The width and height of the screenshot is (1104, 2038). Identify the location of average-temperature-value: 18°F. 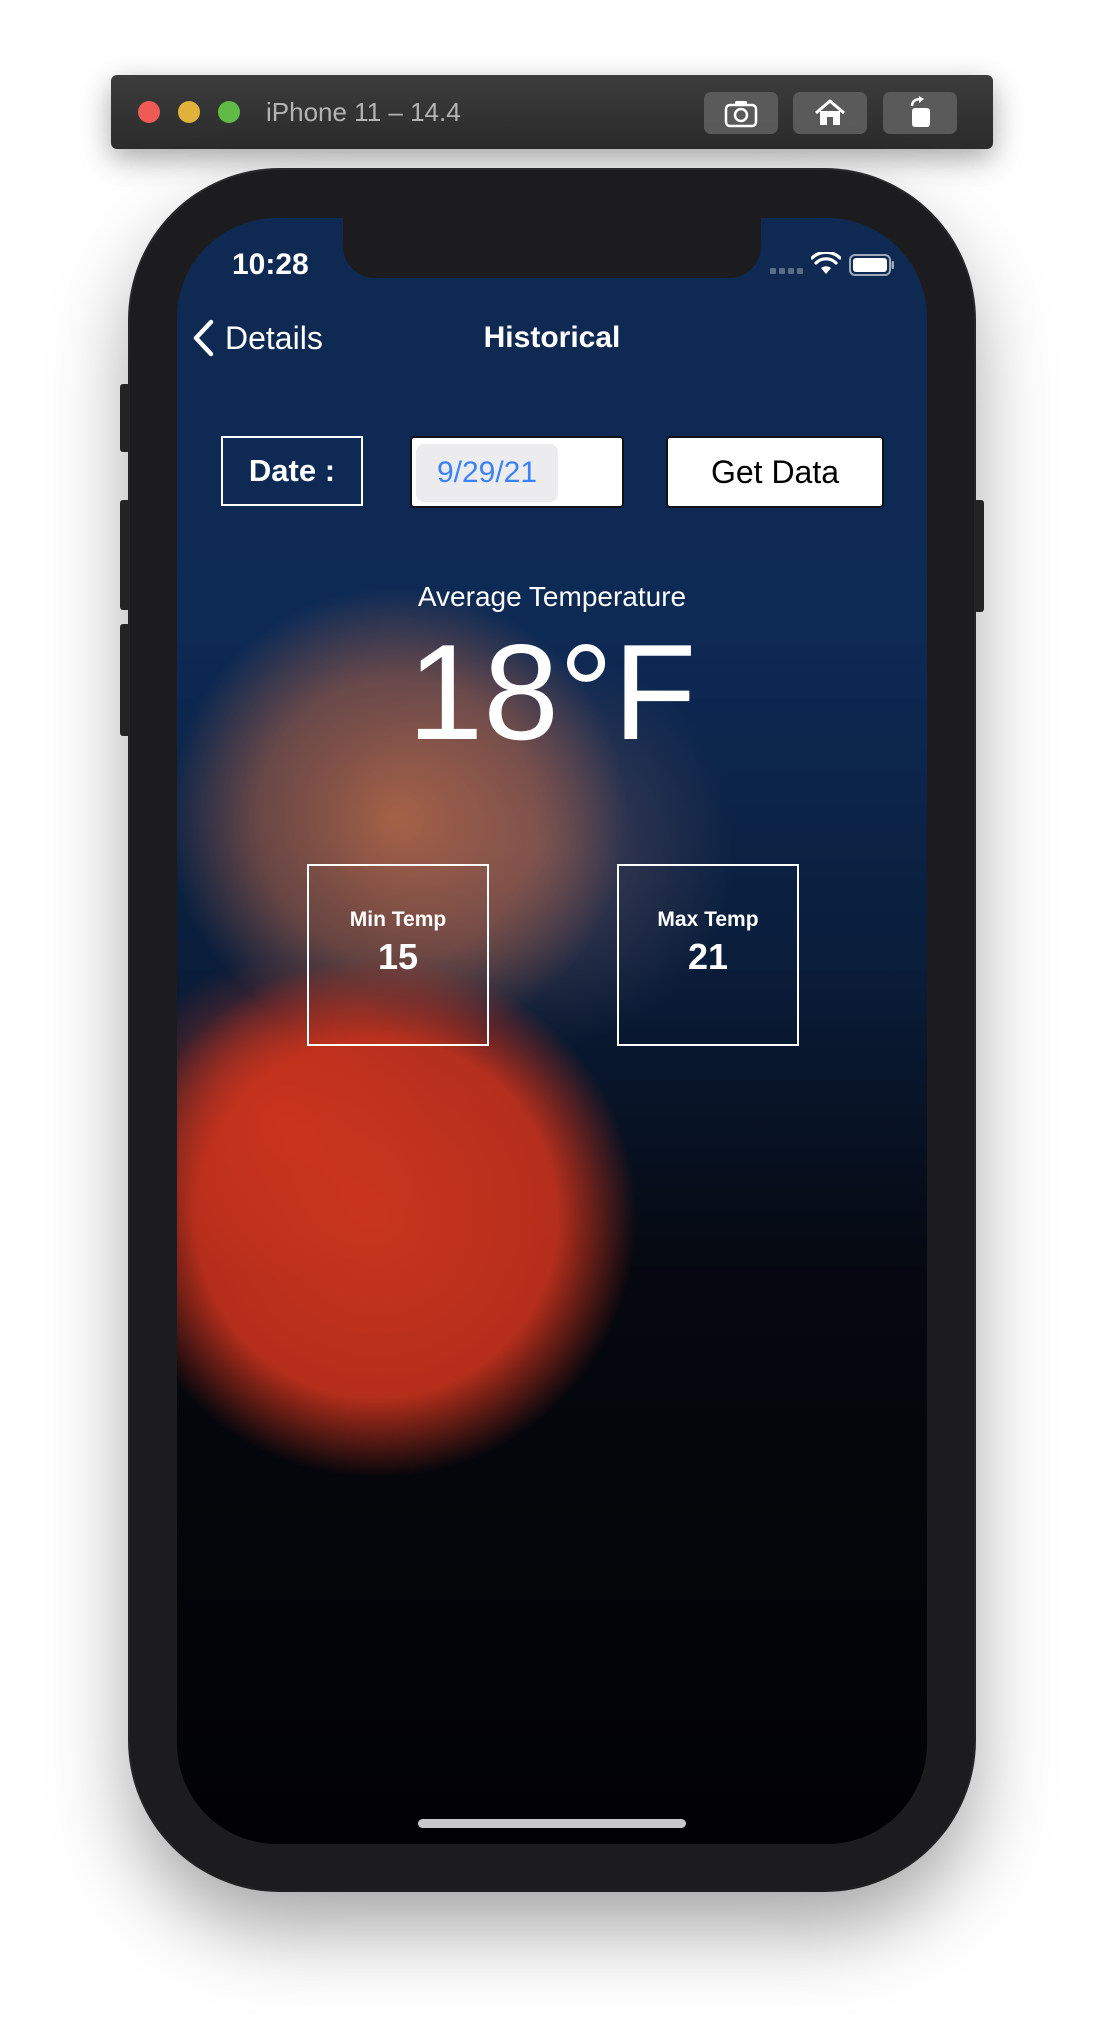
(552, 692).